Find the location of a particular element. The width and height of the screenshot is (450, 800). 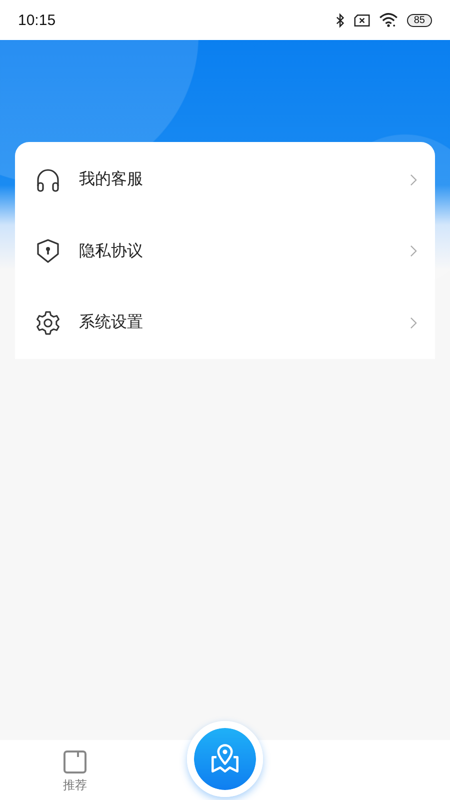

tab-item: 推荐 is located at coordinates (75, 770).